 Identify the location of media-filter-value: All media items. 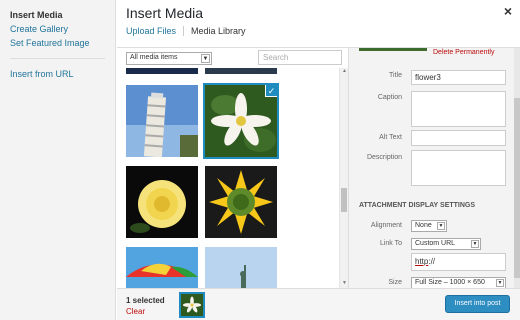
(154, 57).